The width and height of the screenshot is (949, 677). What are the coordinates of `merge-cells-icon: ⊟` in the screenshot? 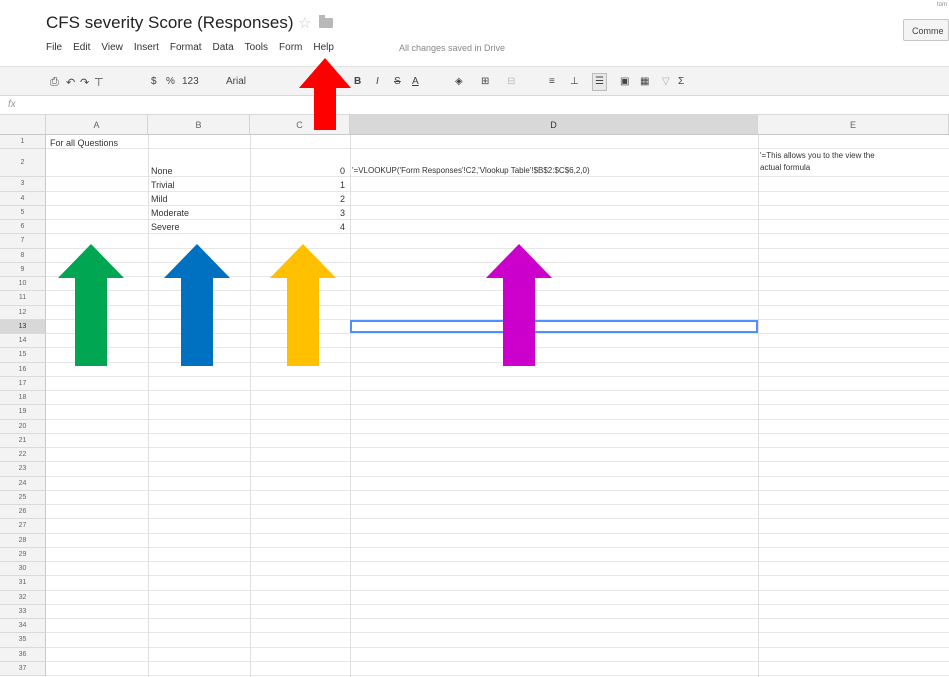 It's located at (511, 81).